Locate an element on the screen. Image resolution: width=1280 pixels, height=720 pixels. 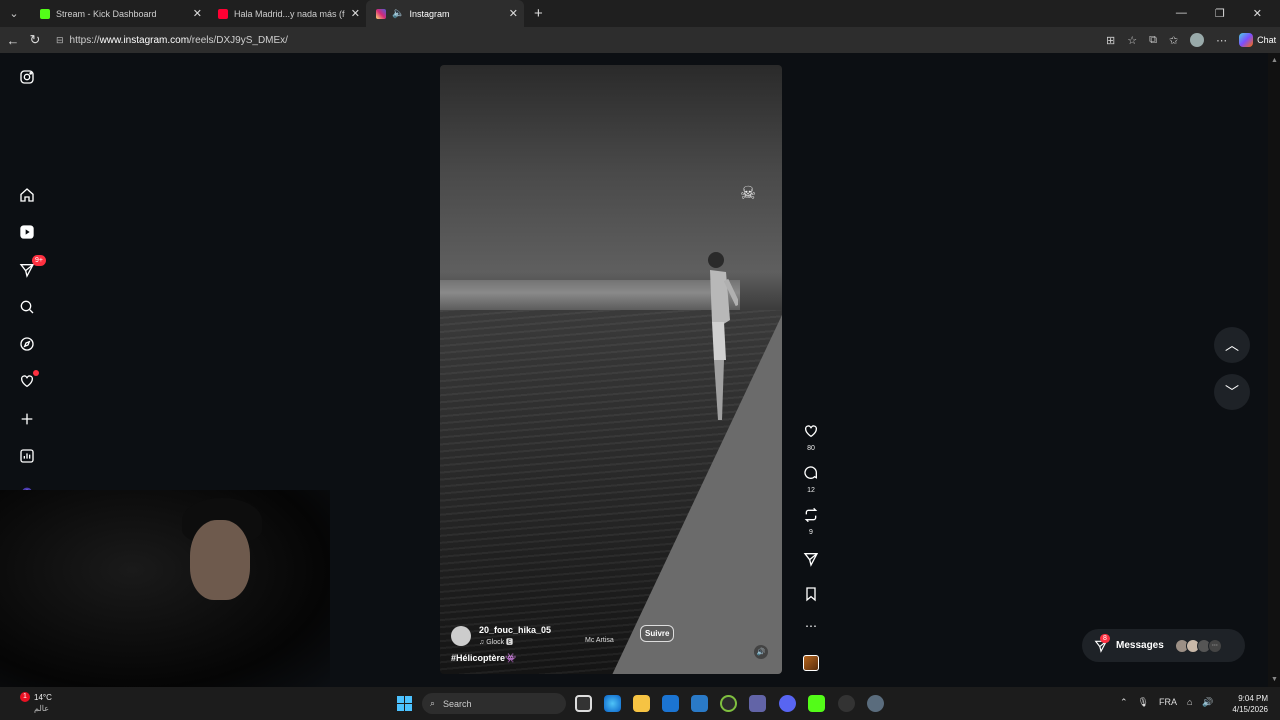
tab-list-chevron-icon: ⌄ is located at coordinates (14, 14).